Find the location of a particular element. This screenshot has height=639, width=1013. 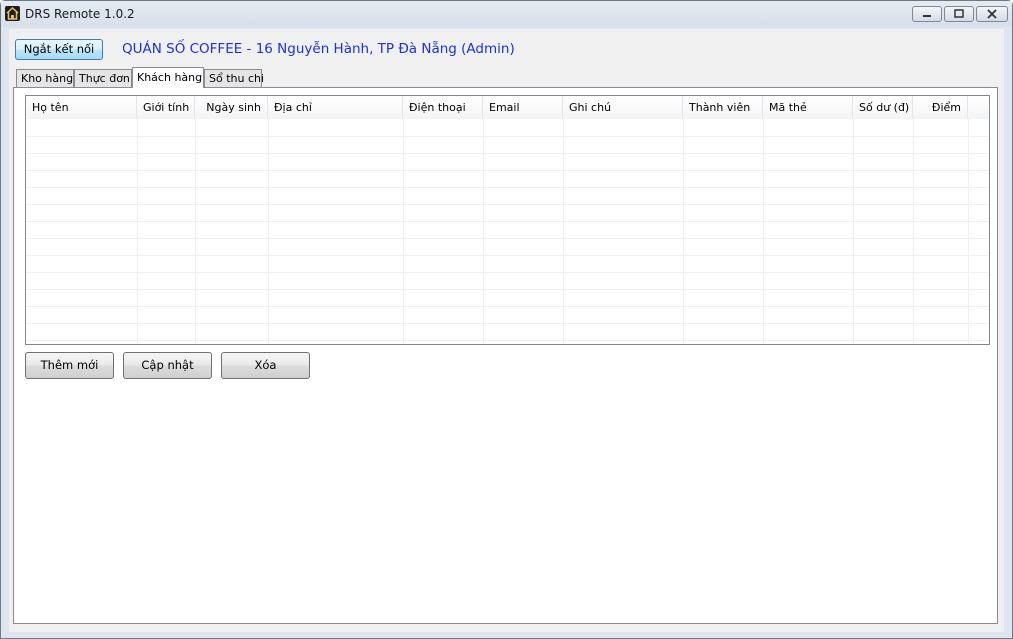

tab-so-thu-chi: Sổ thu chi is located at coordinates (234, 78).